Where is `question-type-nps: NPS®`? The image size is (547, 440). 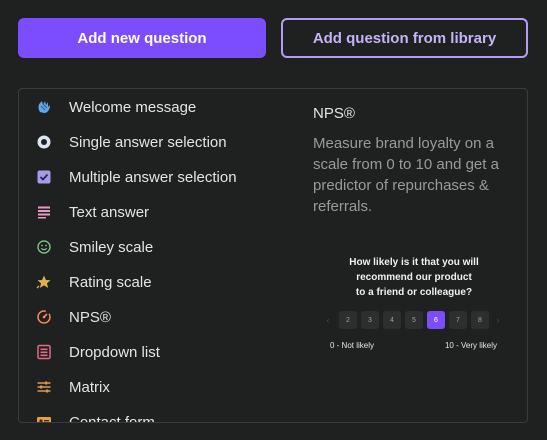 question-type-nps: NPS® is located at coordinates (159, 317).